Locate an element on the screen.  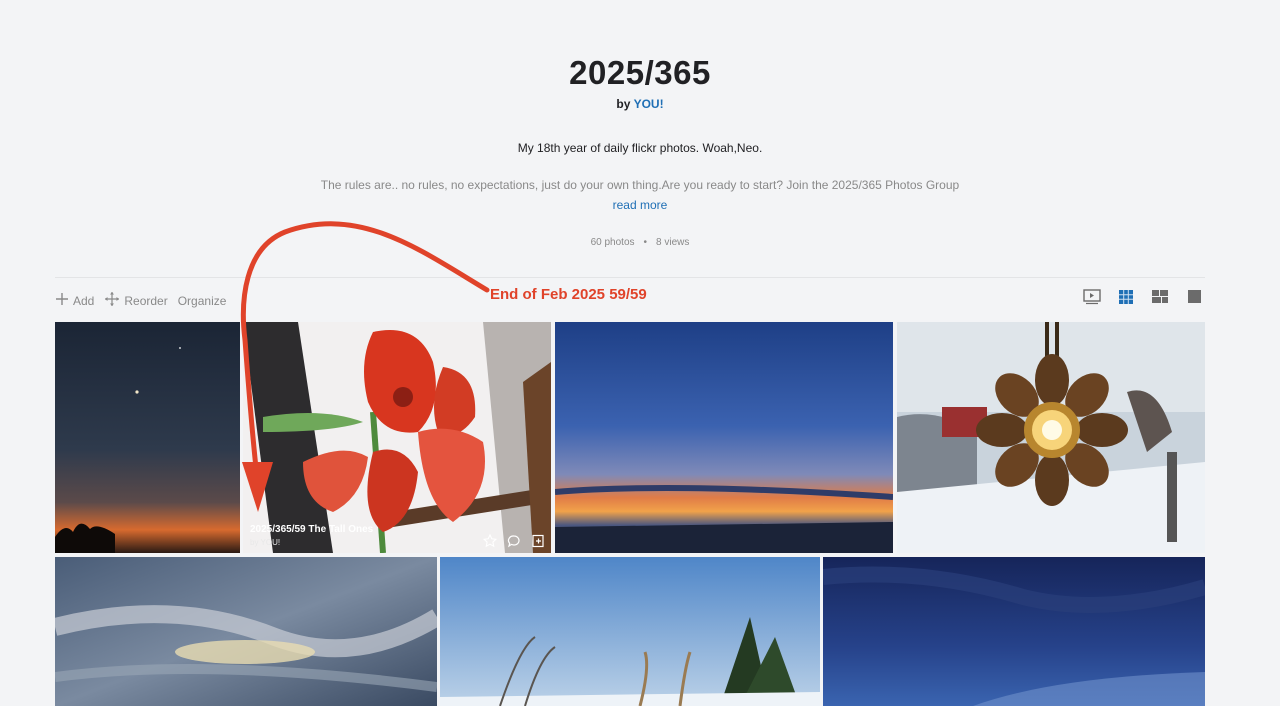
album-stats: 60 photos • 8 views is located at coordinates (640, 242).